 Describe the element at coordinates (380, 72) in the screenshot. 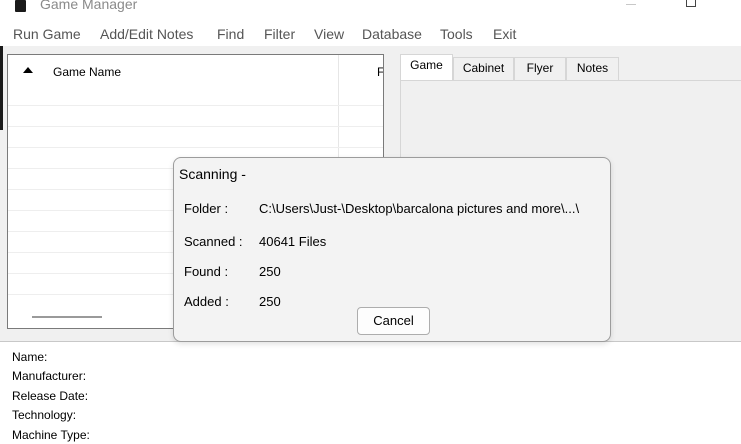

I see `column-header-second: F` at that location.